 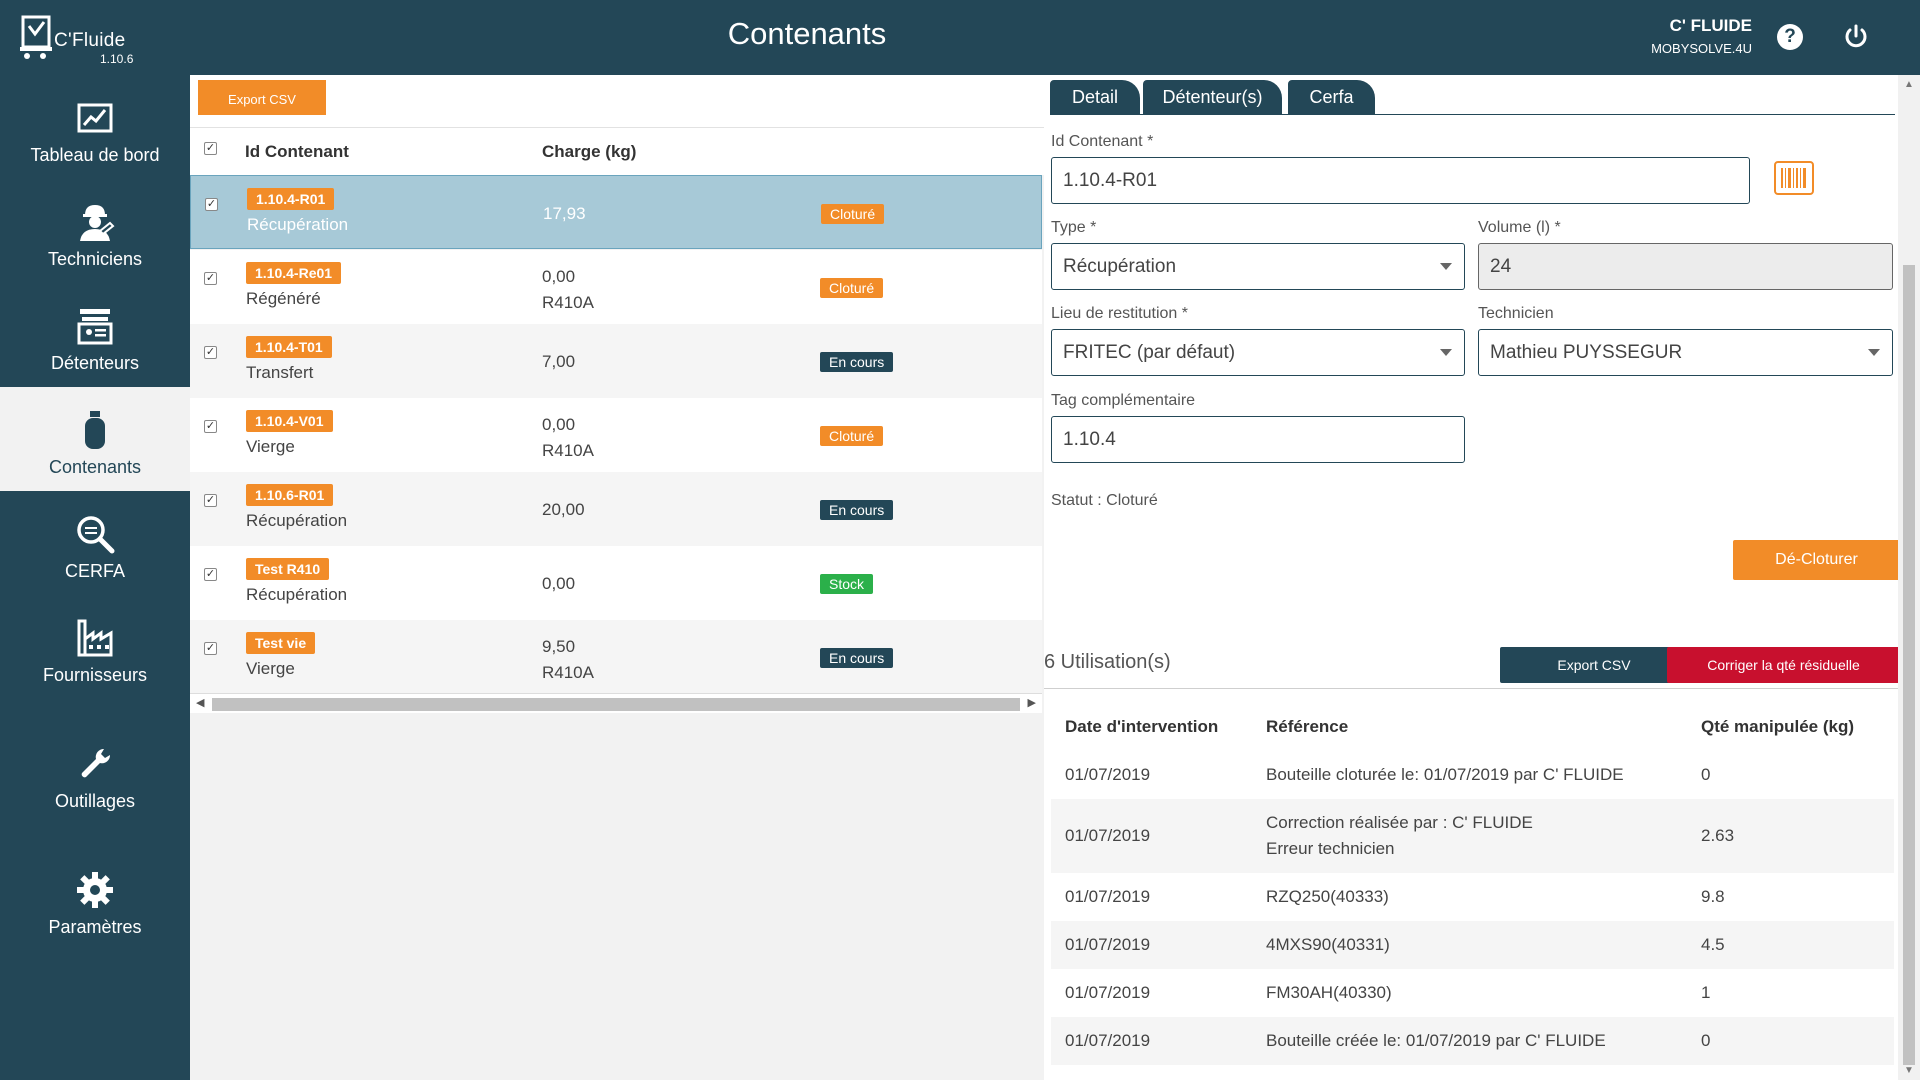 I want to click on lieu-restitution-select: FRITEC (par défaut), so click(x=1258, y=352).